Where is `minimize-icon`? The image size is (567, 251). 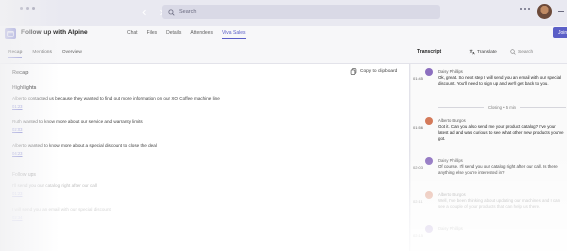
minimize-icon is located at coordinates (561, 11).